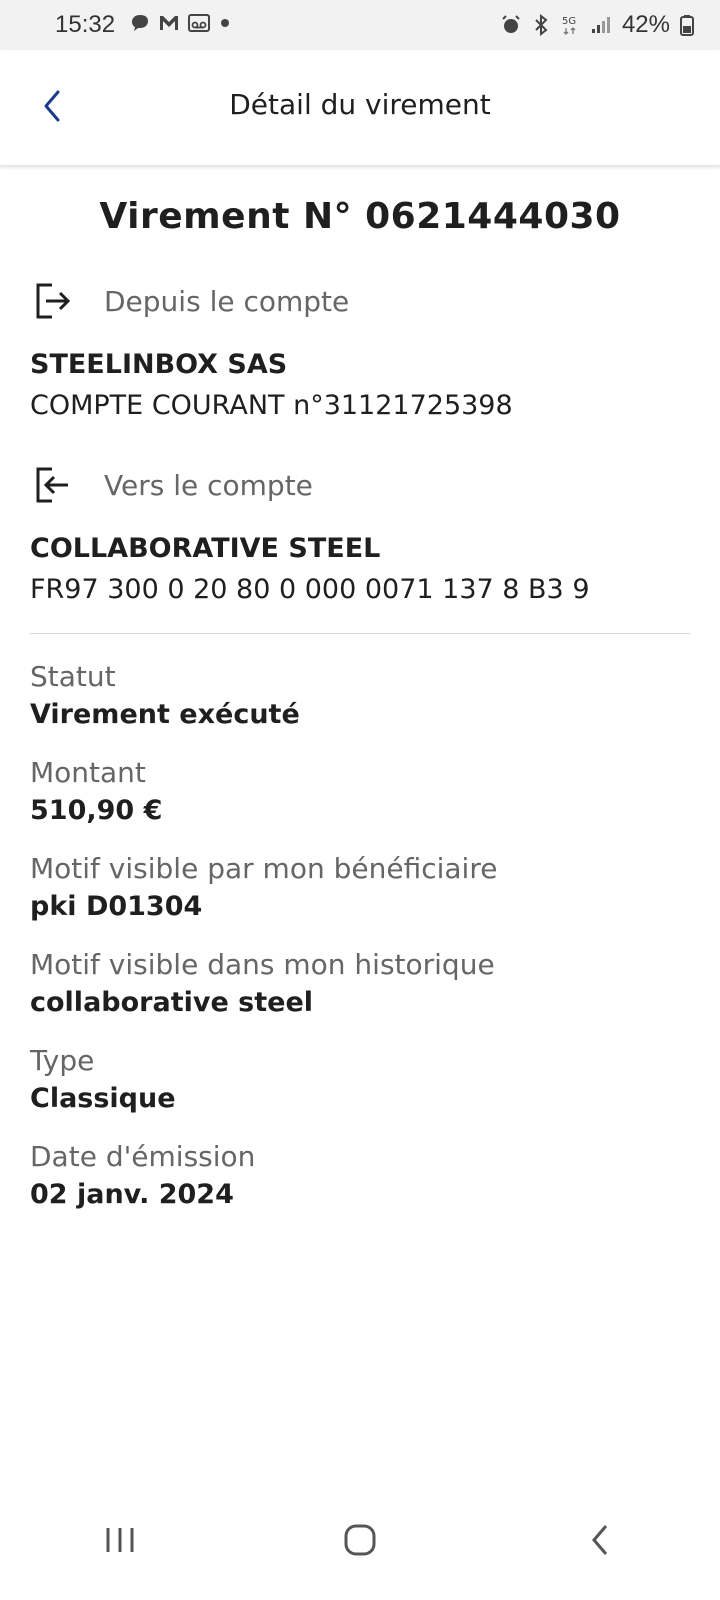 This screenshot has width=720, height=1600. What do you see at coordinates (569, 21) in the screenshot?
I see `svg-text: 5G` at bounding box center [569, 21].